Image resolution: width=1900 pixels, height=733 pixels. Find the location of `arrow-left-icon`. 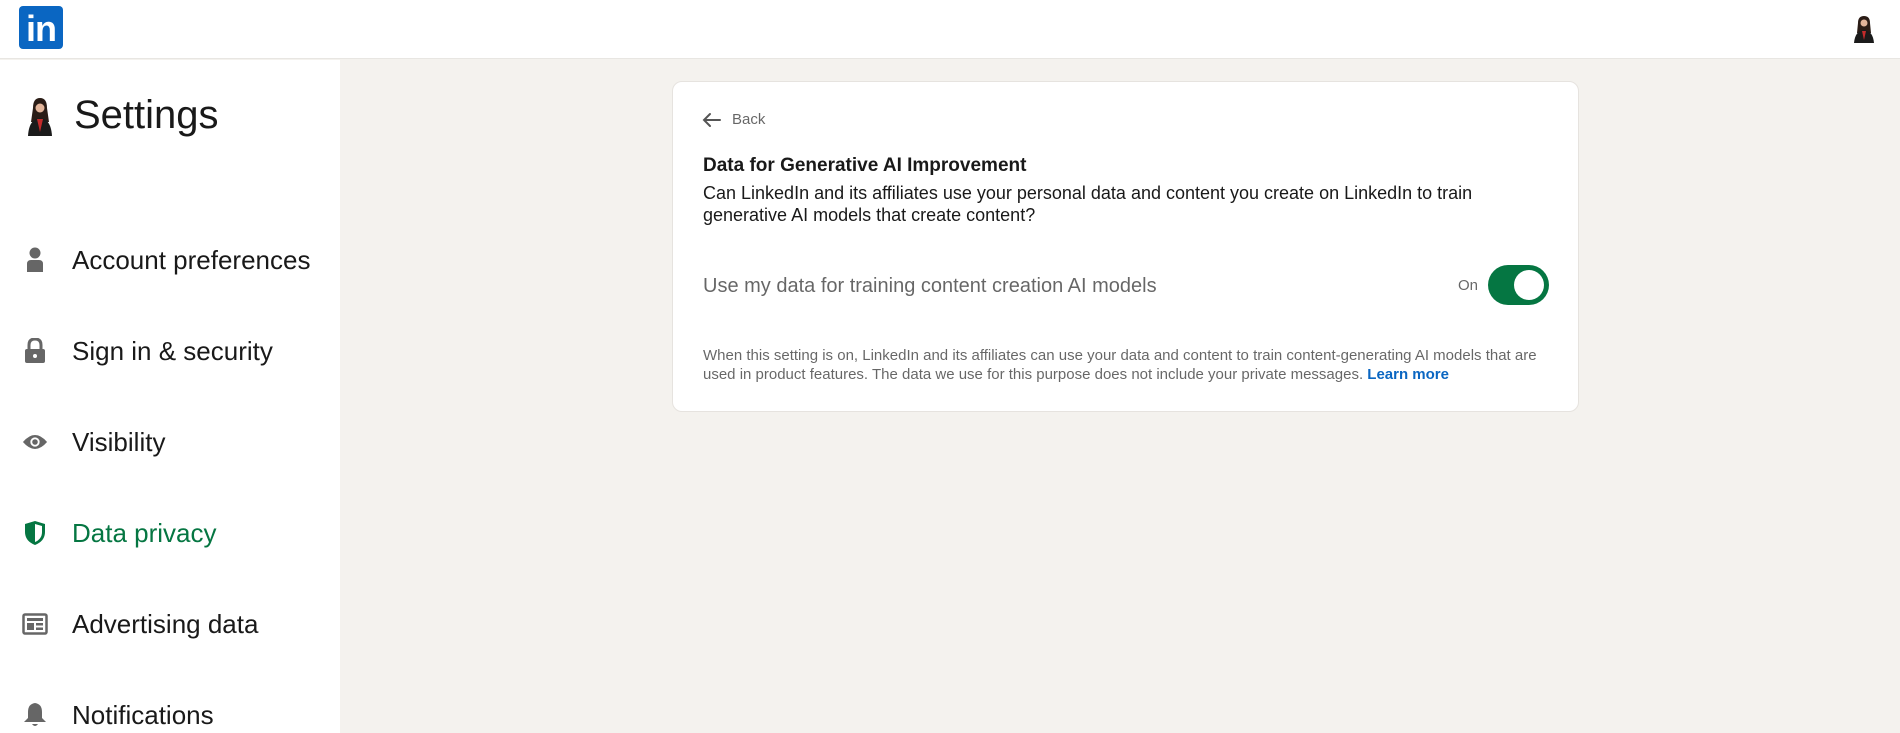

arrow-left-icon is located at coordinates (711, 119).